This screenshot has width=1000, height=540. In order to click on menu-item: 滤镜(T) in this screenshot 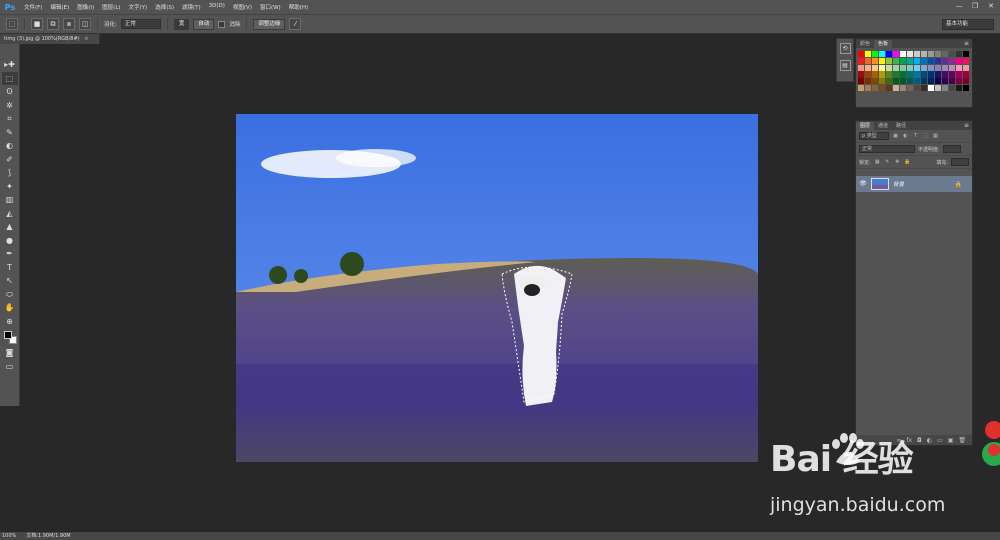, I will do `click(191, 7)`.